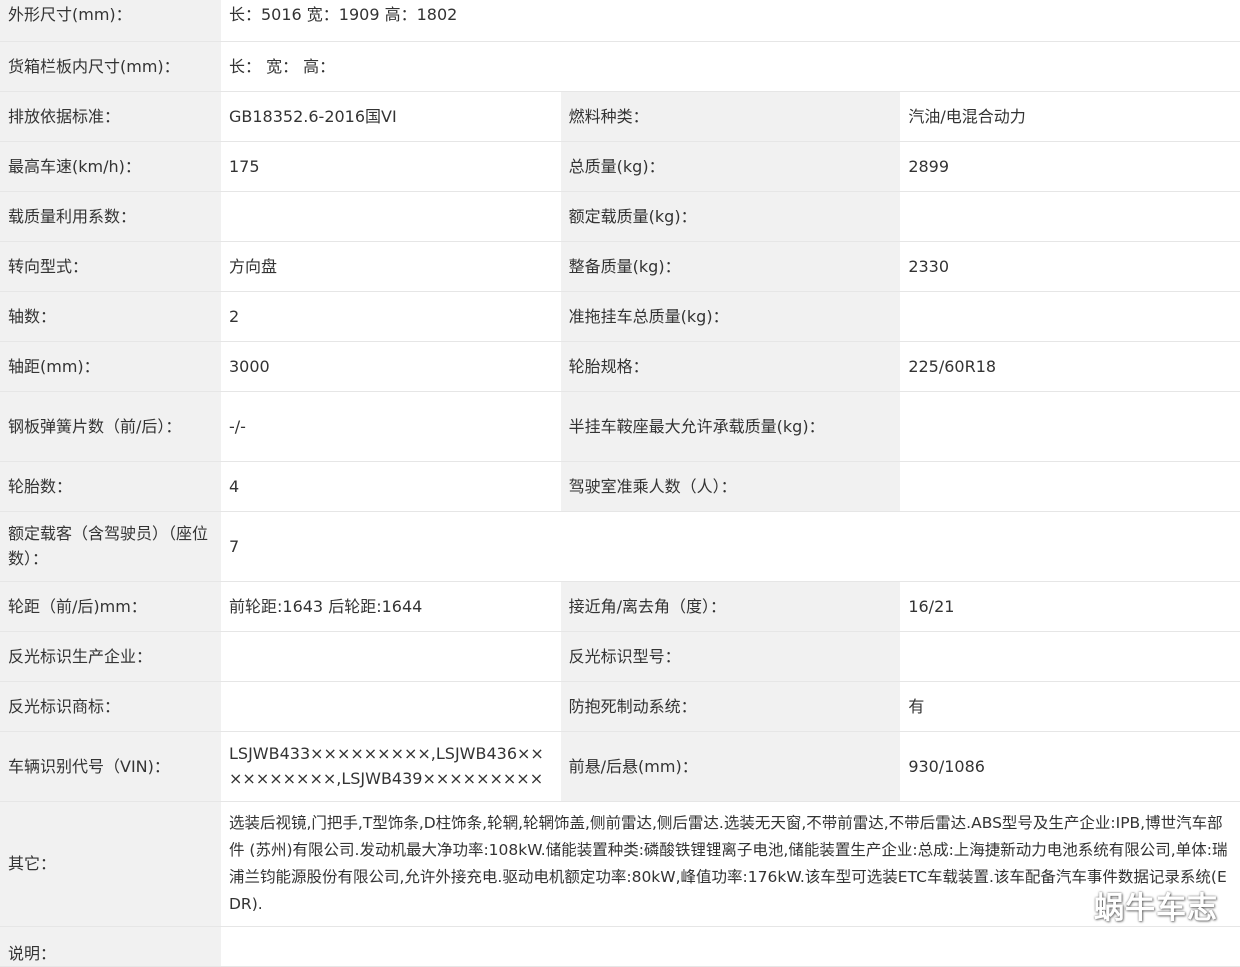  Describe the element at coordinates (110, 864) in the screenshot. I see `spec-label: 其它：` at that location.